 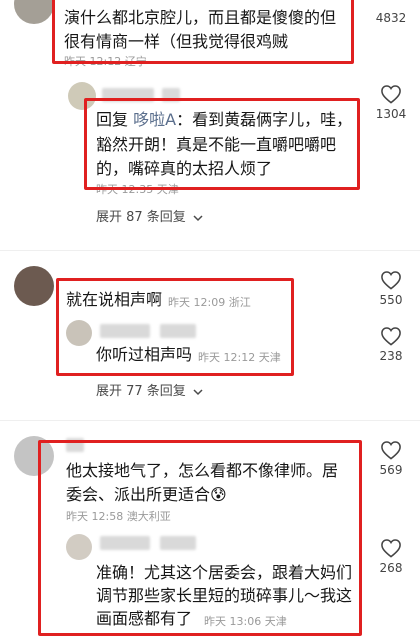 I want to click on reply-text-line: 准确！尤其这个居委会，跟着大妈们, so click(x=224, y=572).